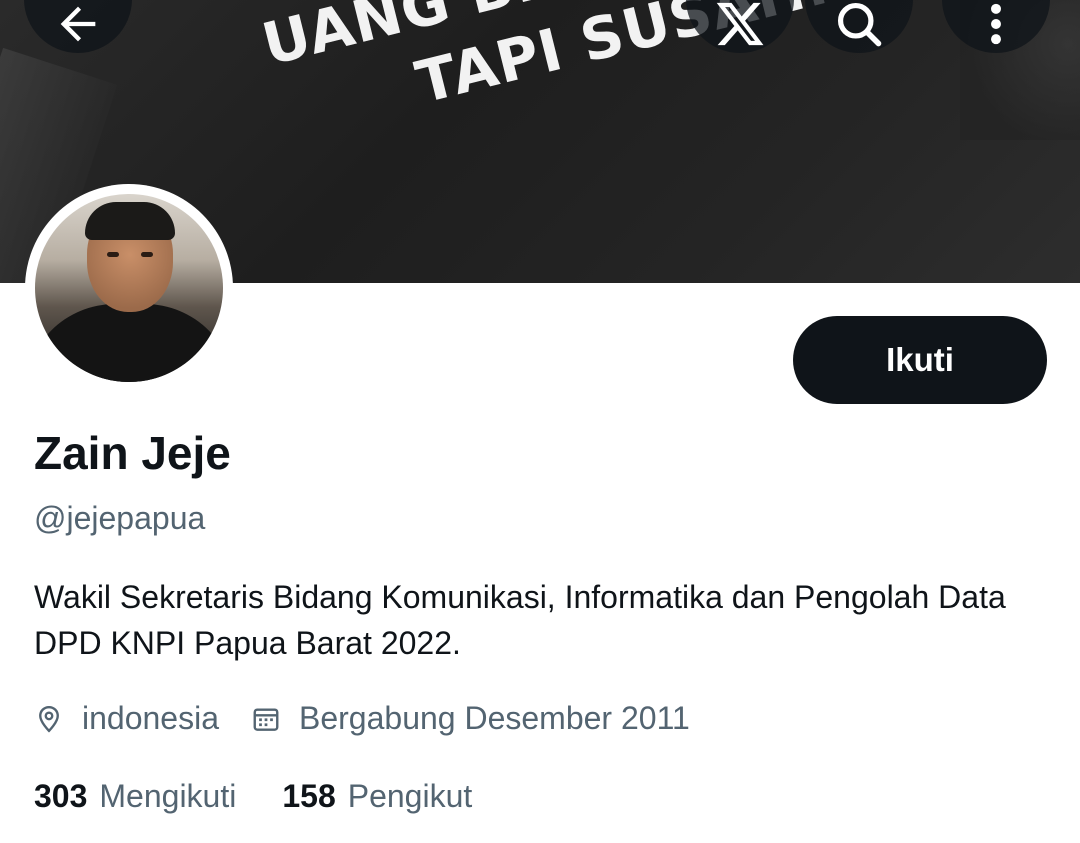 The height and width of the screenshot is (843, 1080). I want to click on followers-label: Pengikut, so click(410, 796).